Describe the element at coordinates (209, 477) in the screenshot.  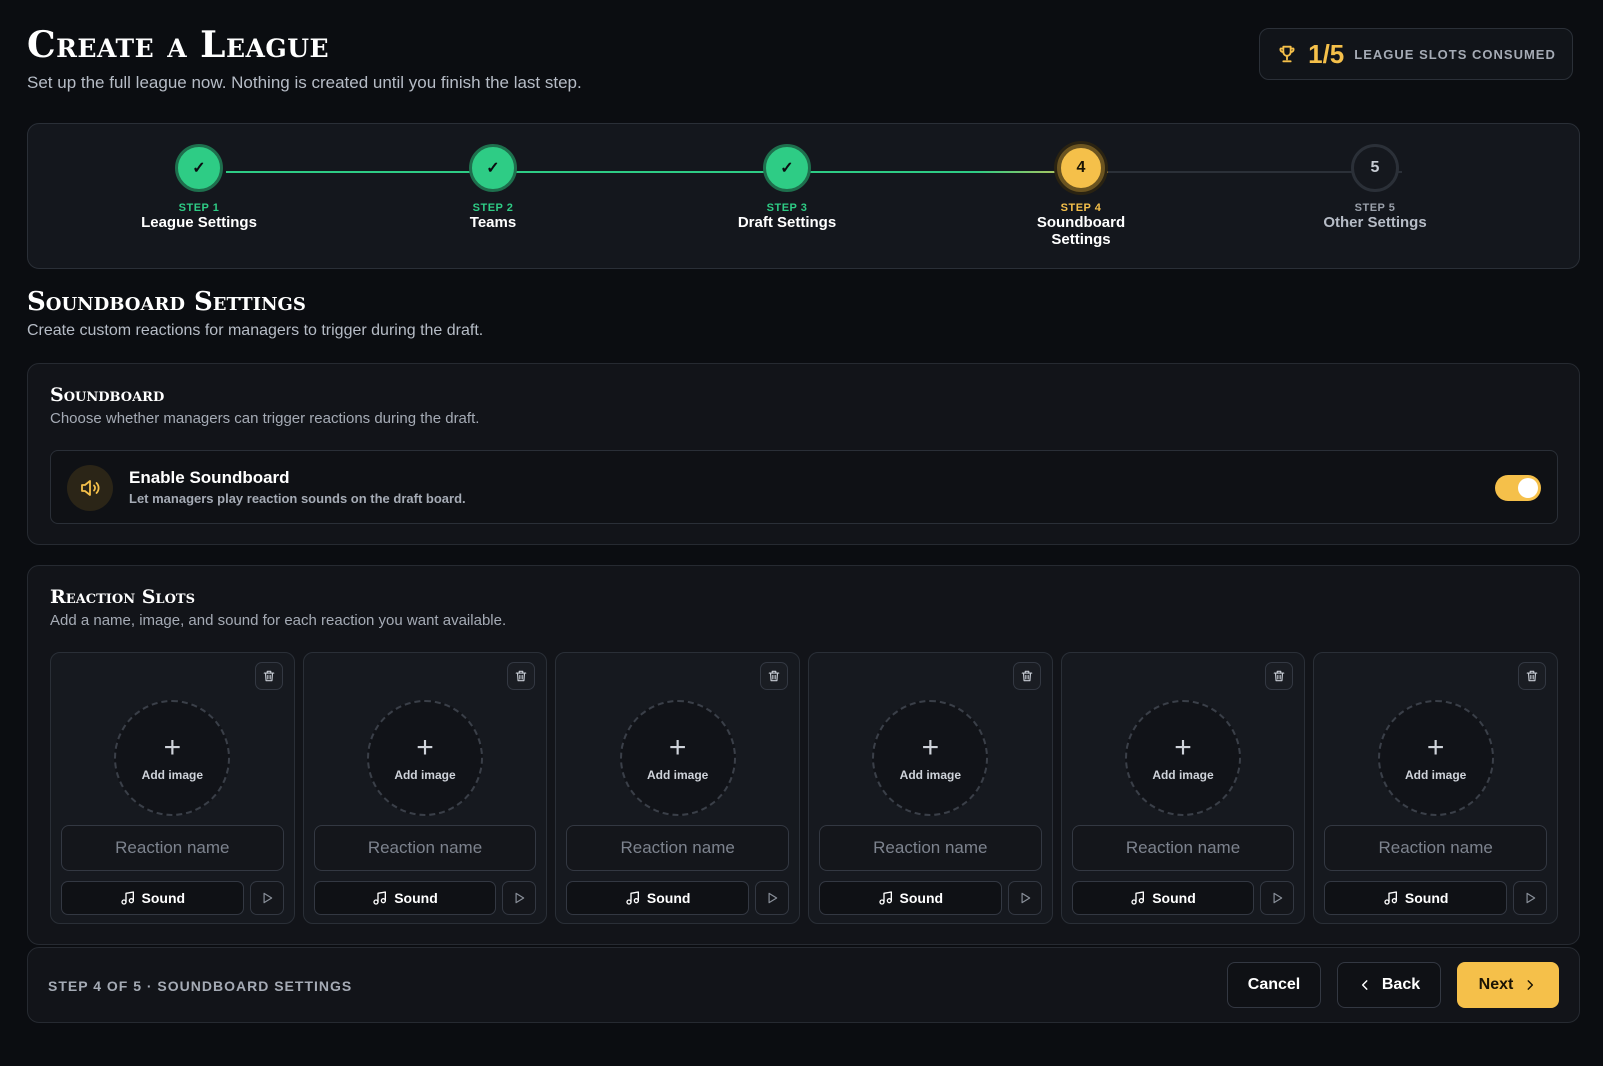
I see `toggle-title: Enable Soundboard` at that location.